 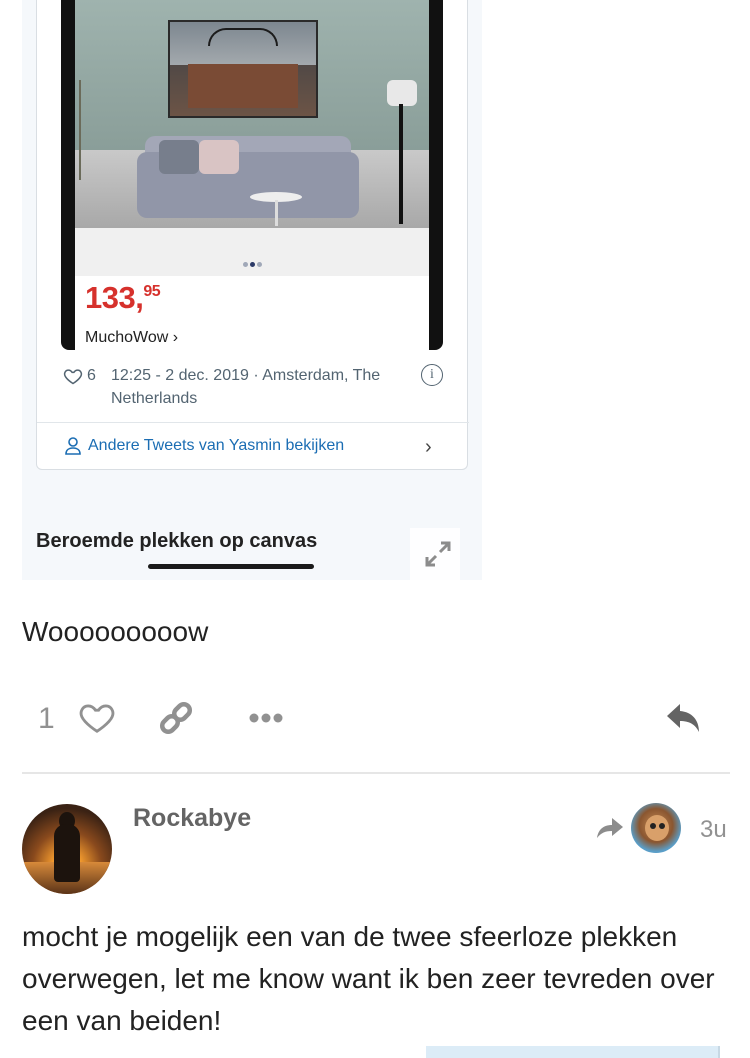 I want to click on post-divider, so click(x=376, y=773).